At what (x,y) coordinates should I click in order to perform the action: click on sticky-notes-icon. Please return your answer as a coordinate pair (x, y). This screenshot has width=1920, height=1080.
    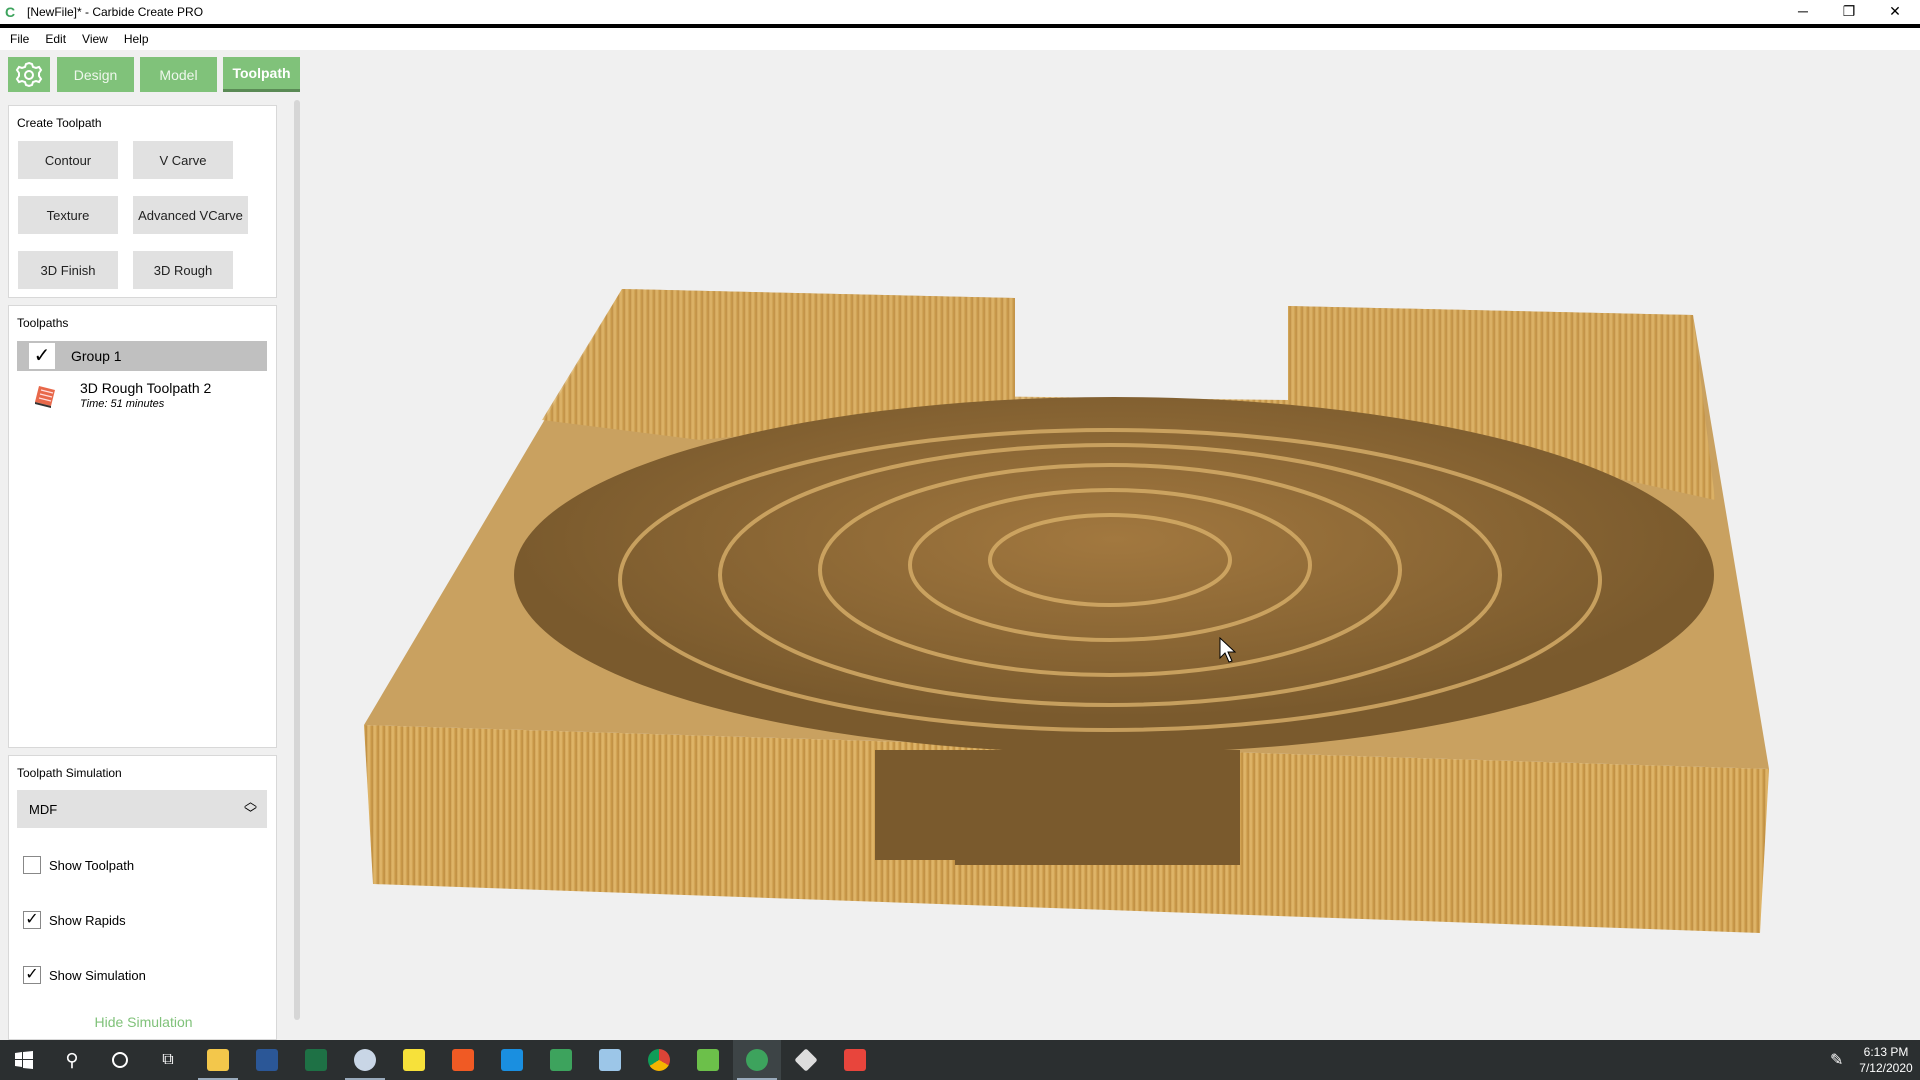
    Looking at the image, I should click on (414, 1060).